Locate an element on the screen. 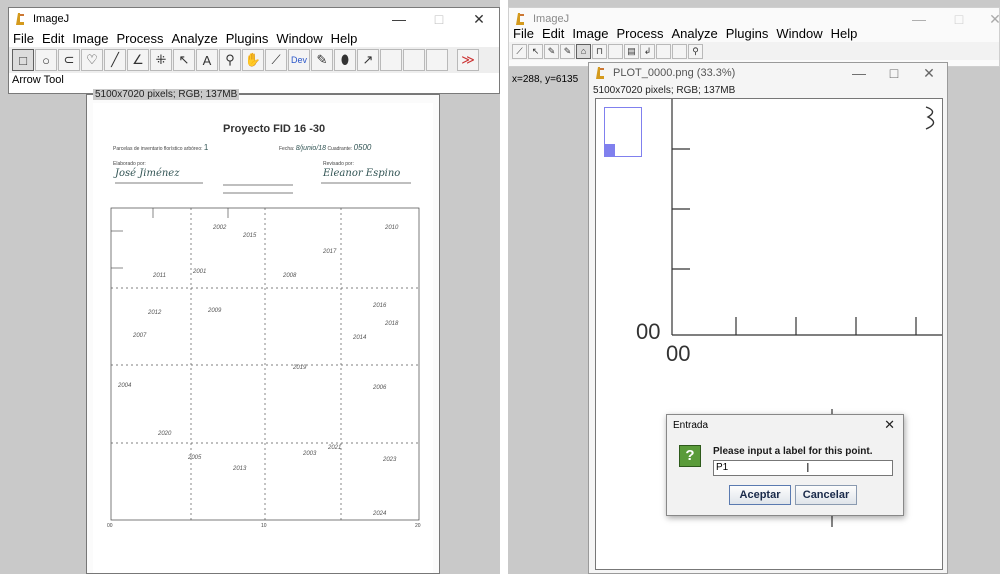 The height and width of the screenshot is (574, 1000). line-tool-icon: ╱ is located at coordinates (115, 60).